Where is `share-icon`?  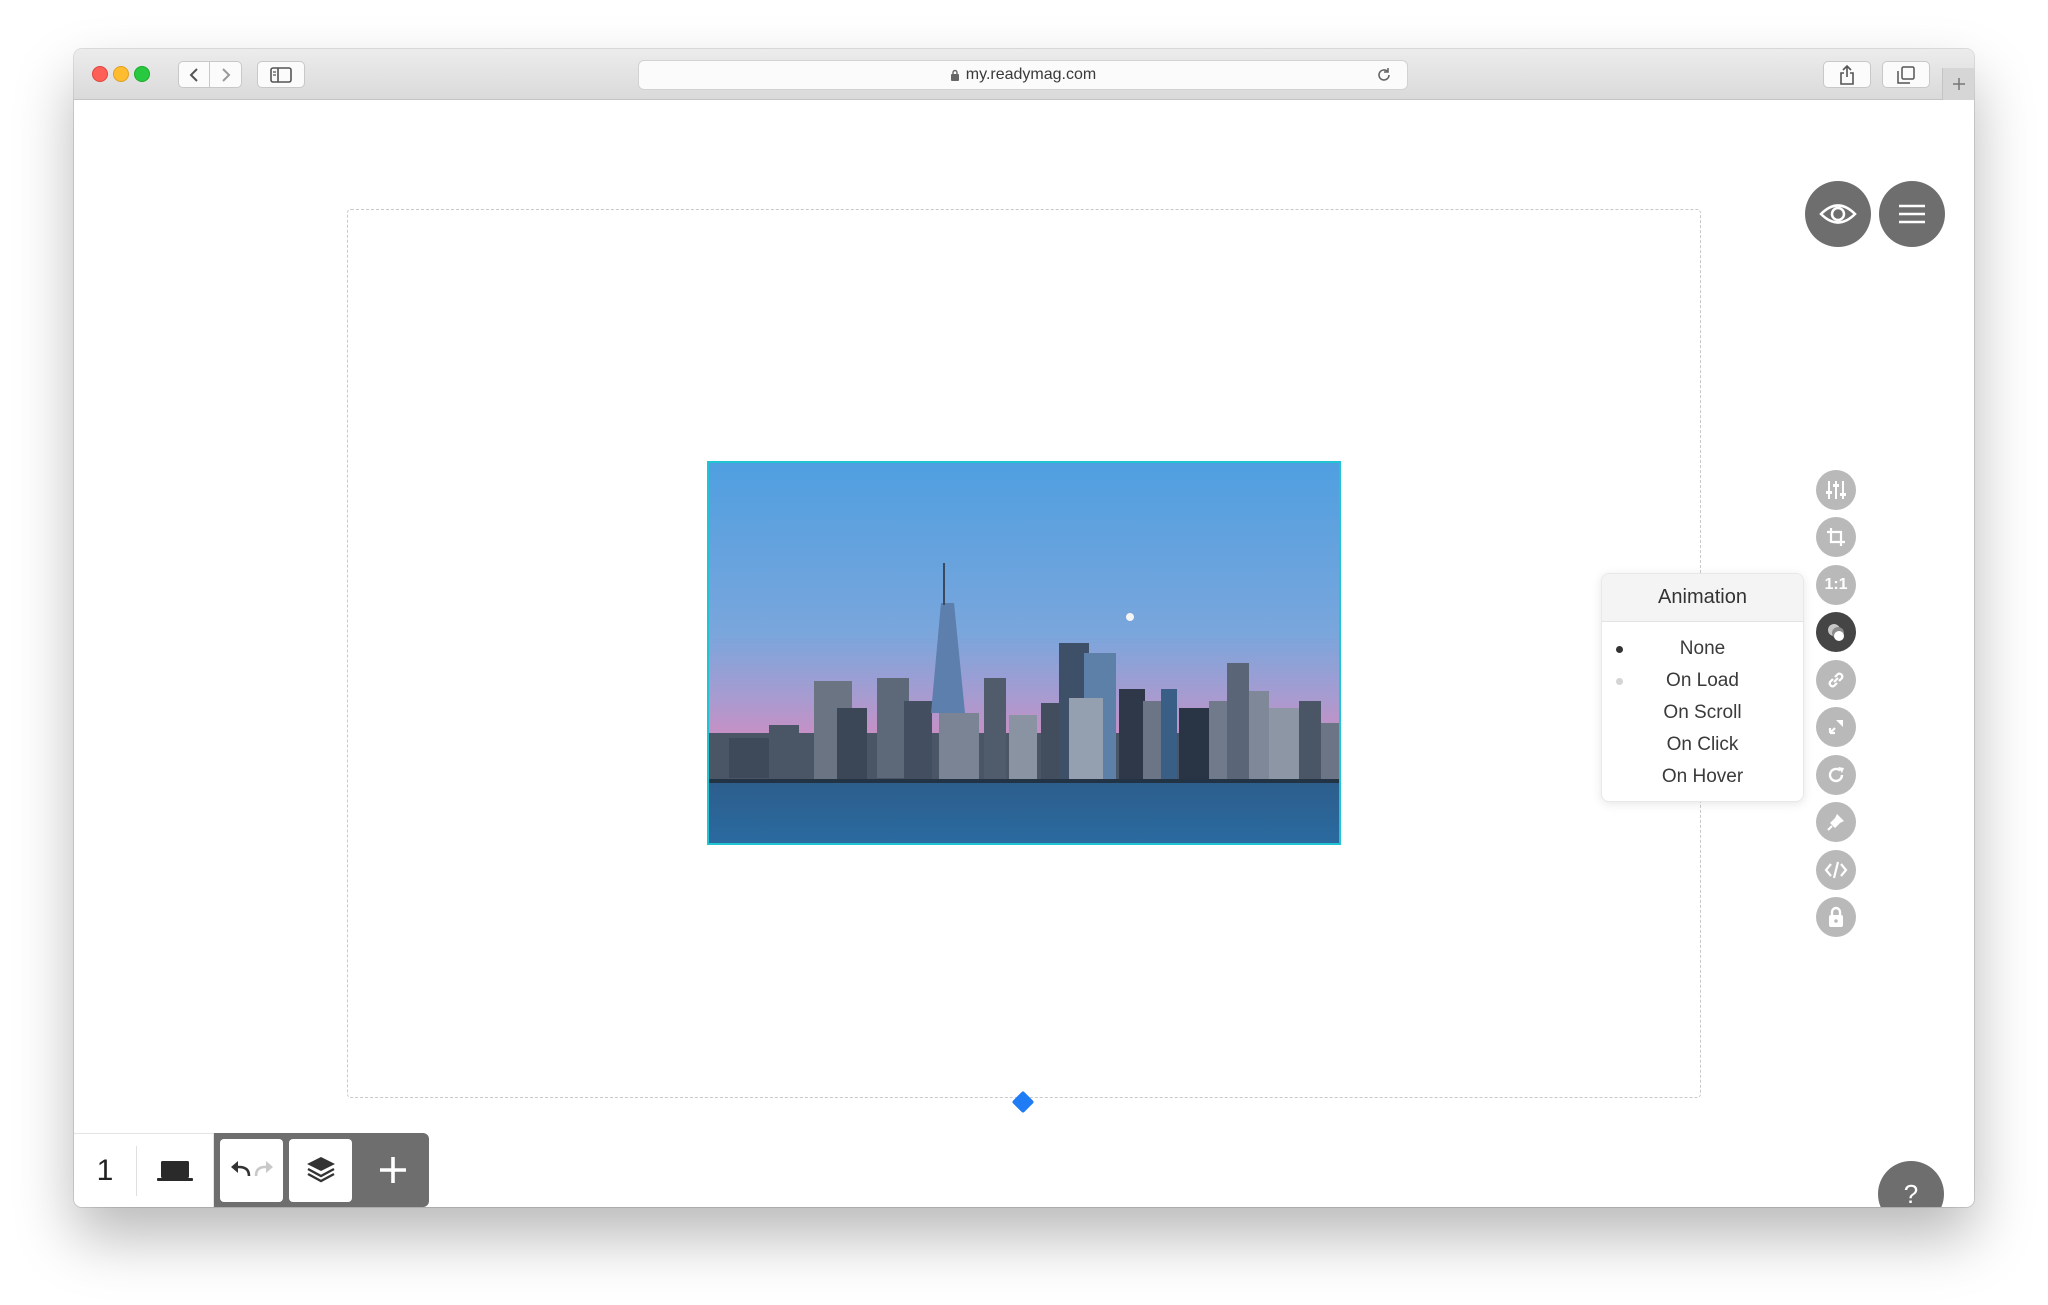
share-icon is located at coordinates (1847, 74).